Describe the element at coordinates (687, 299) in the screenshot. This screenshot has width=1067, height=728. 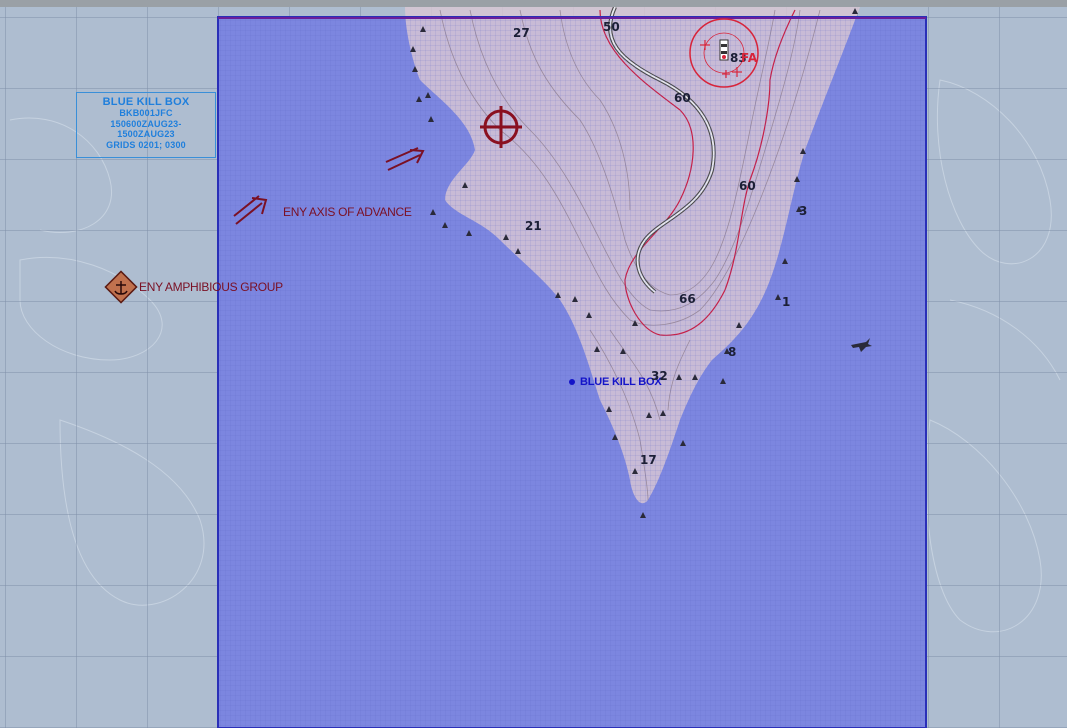
I see `depth-label: 66` at that location.